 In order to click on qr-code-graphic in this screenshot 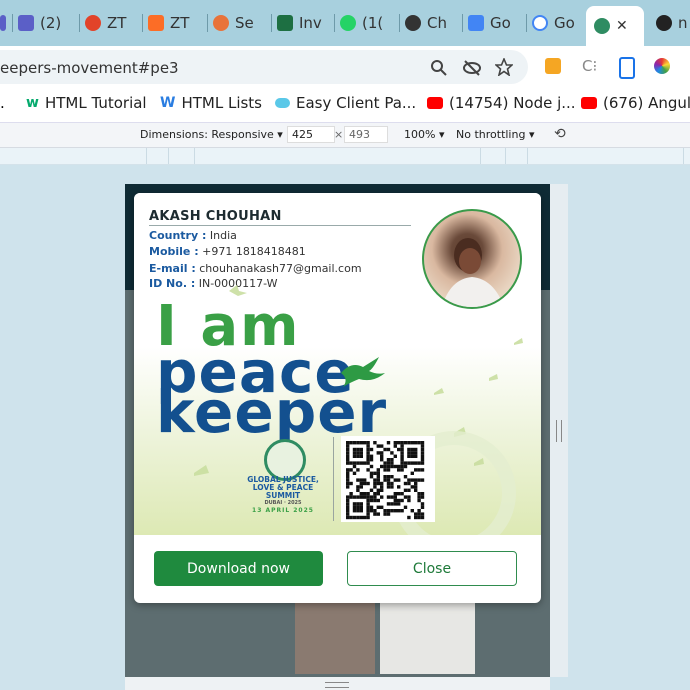, I will do `click(385, 480)`.